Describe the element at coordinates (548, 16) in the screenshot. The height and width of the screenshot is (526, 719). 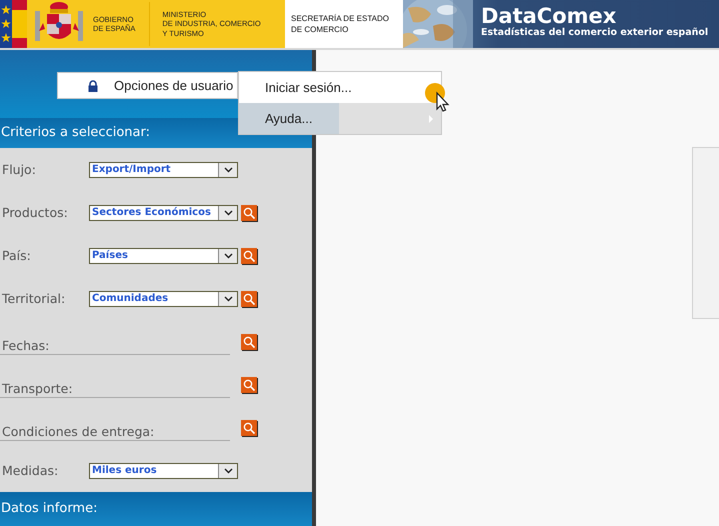
I see `app-title: DataComex` at that location.